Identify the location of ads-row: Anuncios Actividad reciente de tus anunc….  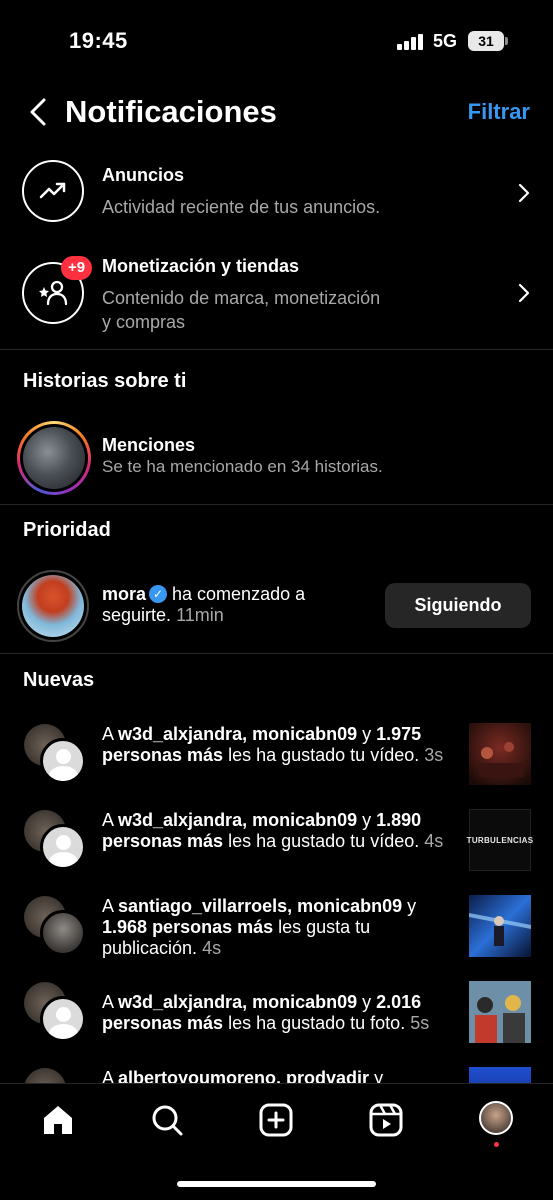
(276, 195).